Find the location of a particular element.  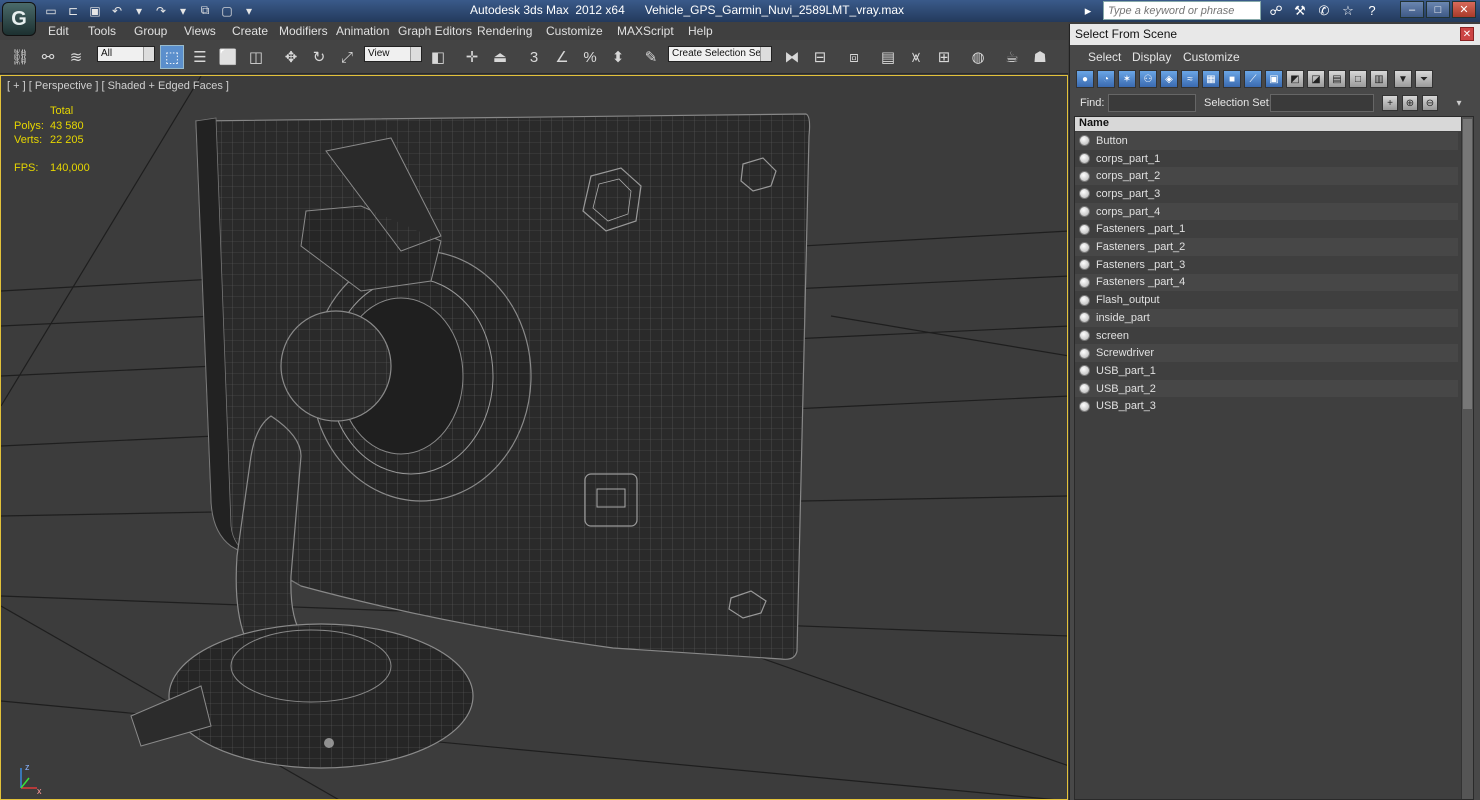

menu-graph-editors: Graph Editors is located at coordinates (435, 31).